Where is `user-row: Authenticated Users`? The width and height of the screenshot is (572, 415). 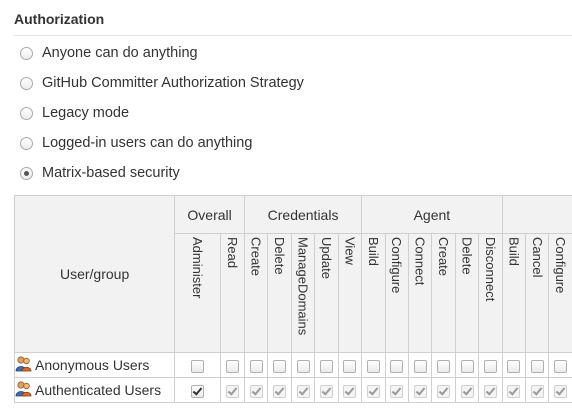
user-row: Authenticated Users is located at coordinates (293, 390).